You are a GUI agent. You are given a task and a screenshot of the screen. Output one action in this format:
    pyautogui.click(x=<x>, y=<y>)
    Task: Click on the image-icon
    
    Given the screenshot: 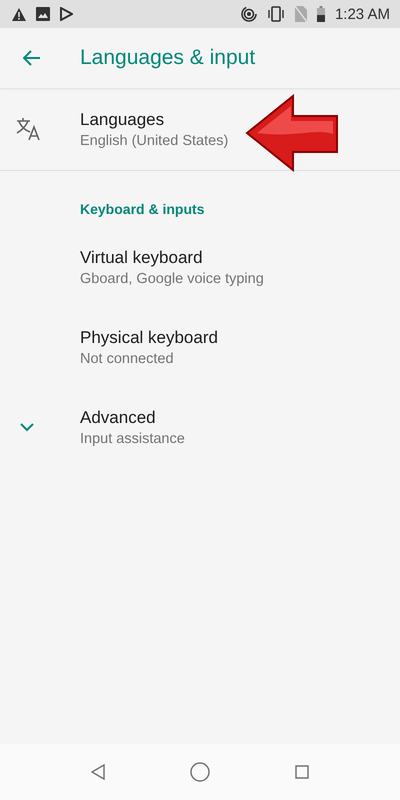 What is the action you would take?
    pyautogui.click(x=43, y=14)
    